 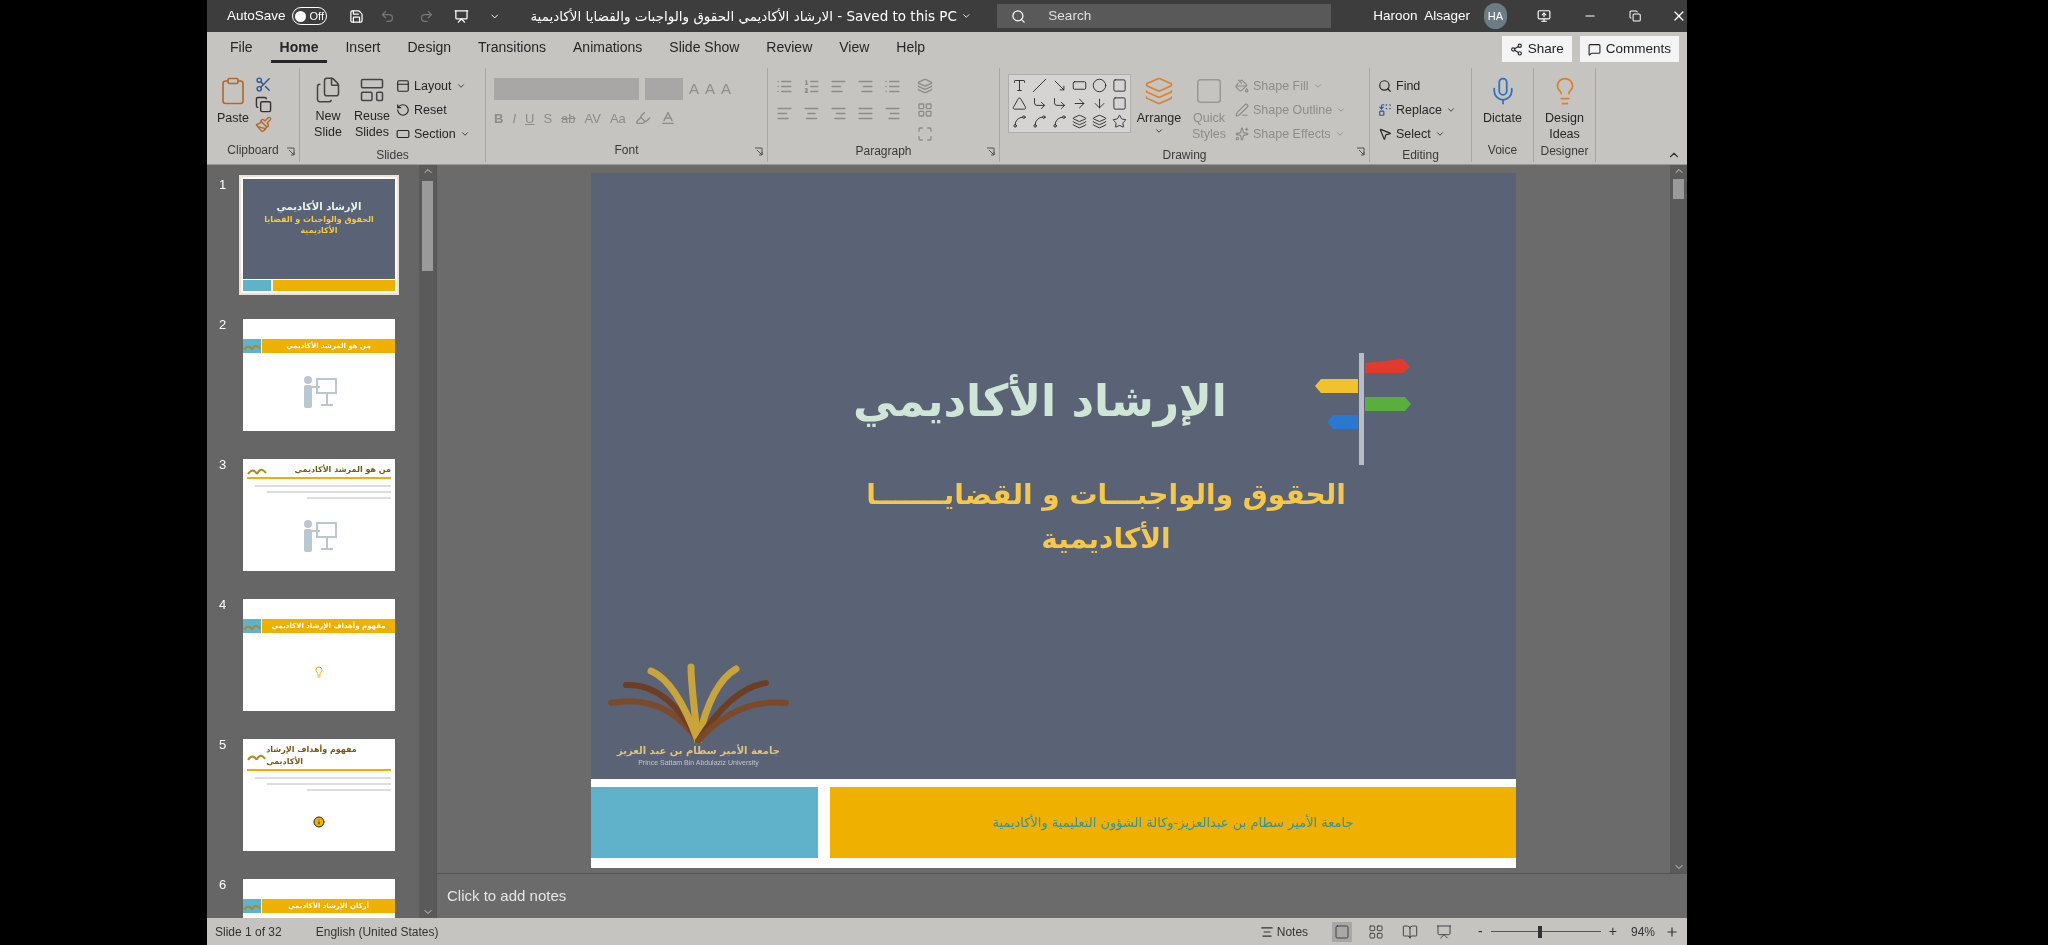 What do you see at coordinates (1039, 121) in the screenshot?
I see `curve-icon` at bounding box center [1039, 121].